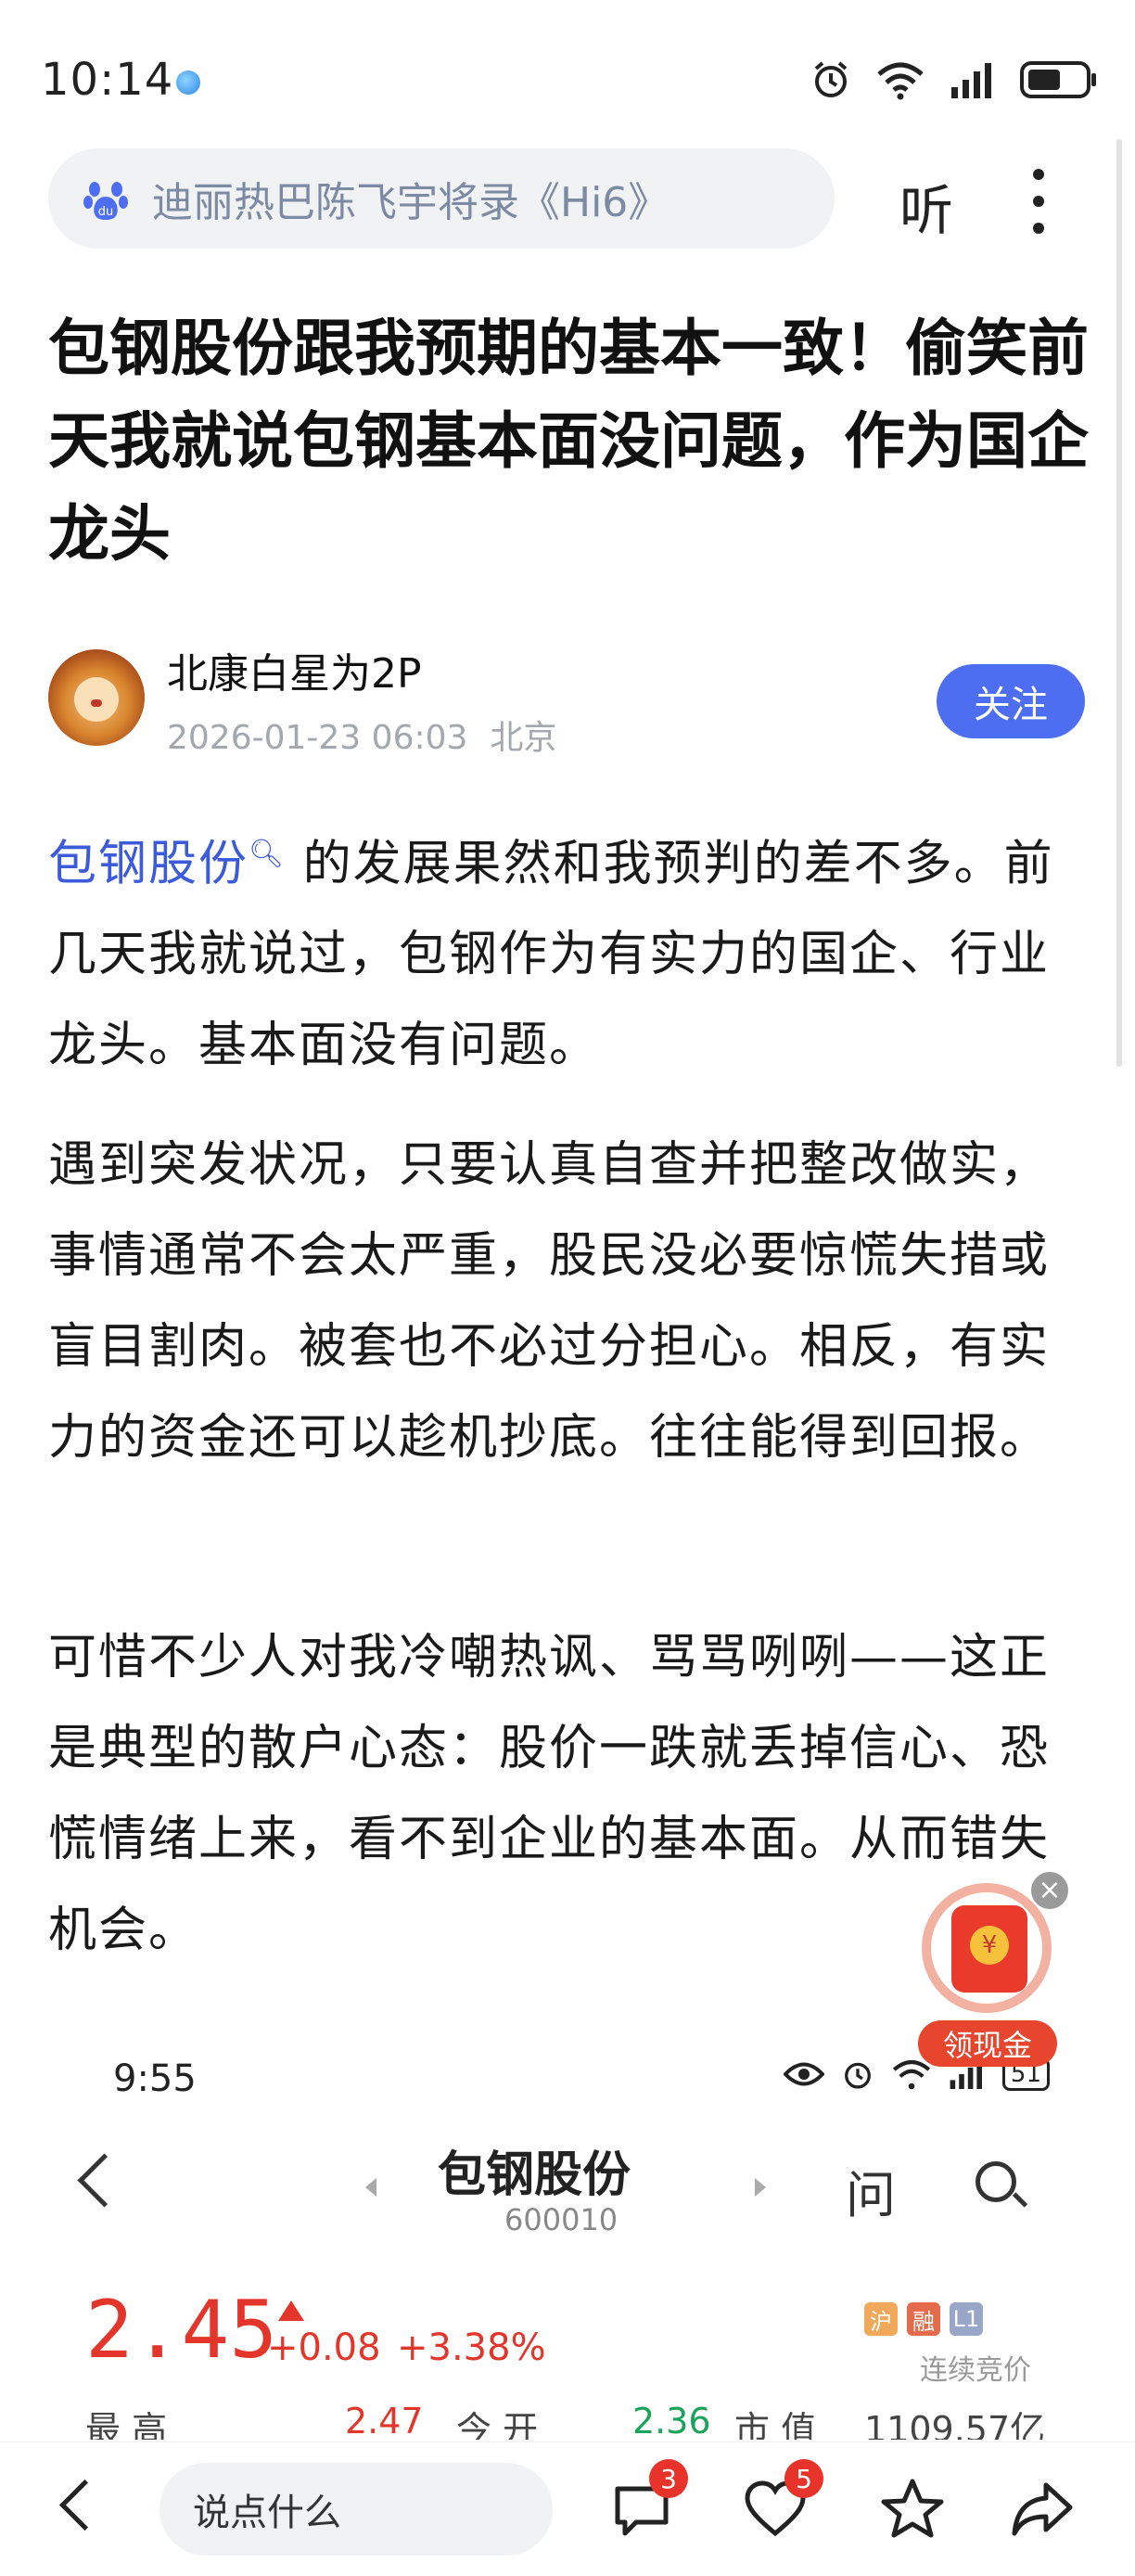  I want to click on open-label: 今 开, so click(498, 2424).